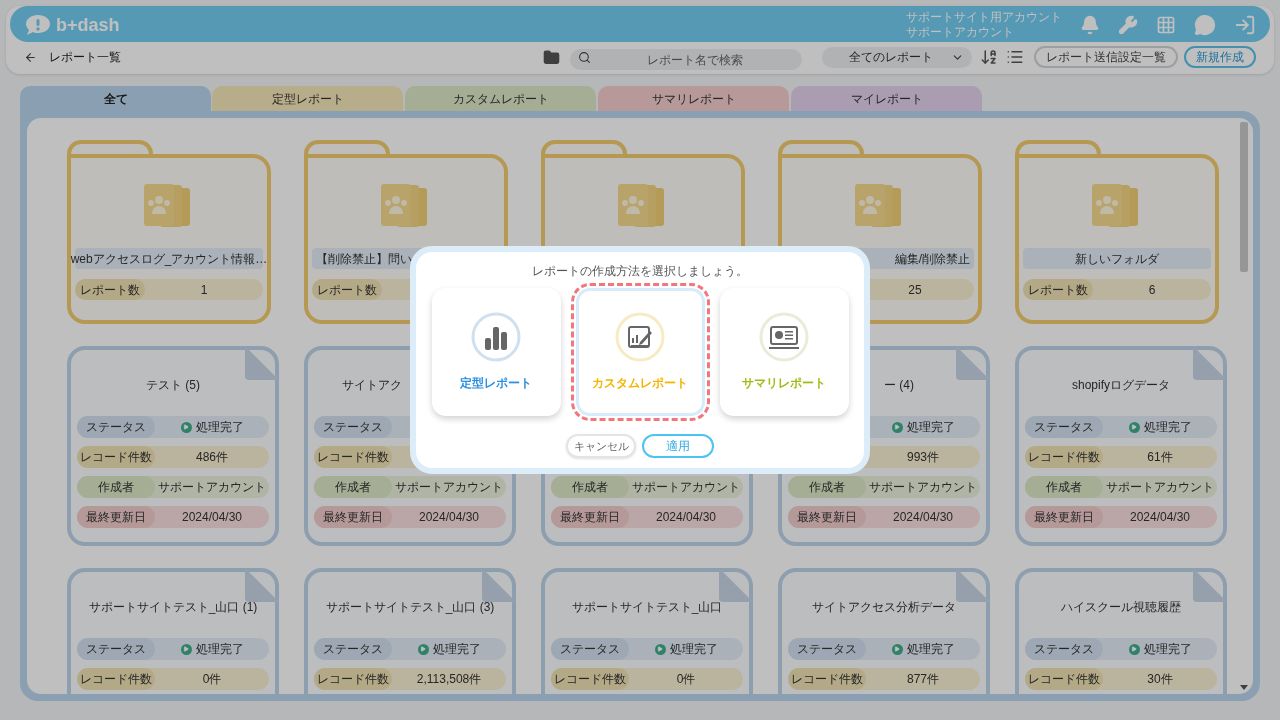  I want to click on page-title: レポート一覧, so click(85, 57).